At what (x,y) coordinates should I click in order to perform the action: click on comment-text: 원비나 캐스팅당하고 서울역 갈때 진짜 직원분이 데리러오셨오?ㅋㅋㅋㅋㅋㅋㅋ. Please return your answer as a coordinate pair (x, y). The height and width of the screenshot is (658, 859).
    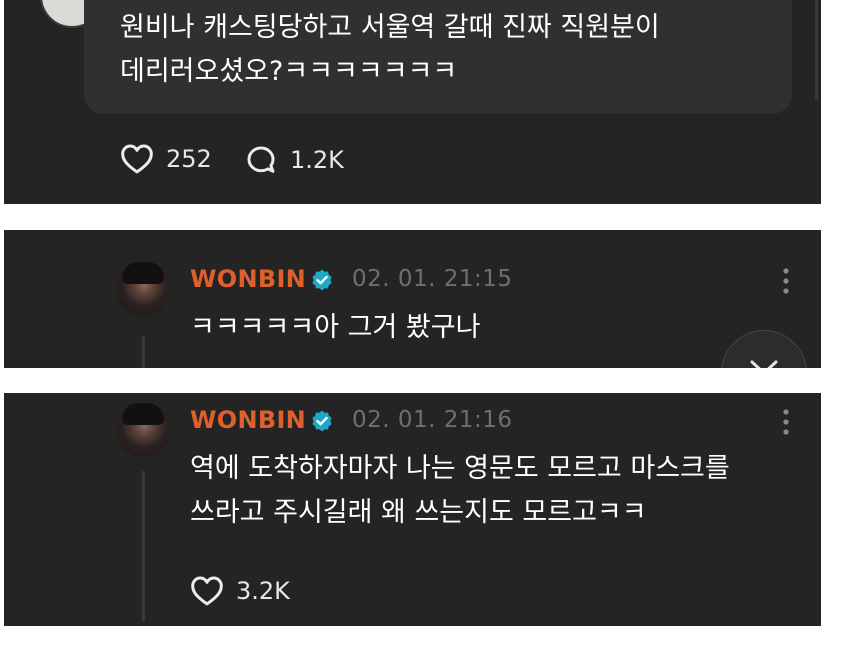
    Looking at the image, I should click on (390, 49).